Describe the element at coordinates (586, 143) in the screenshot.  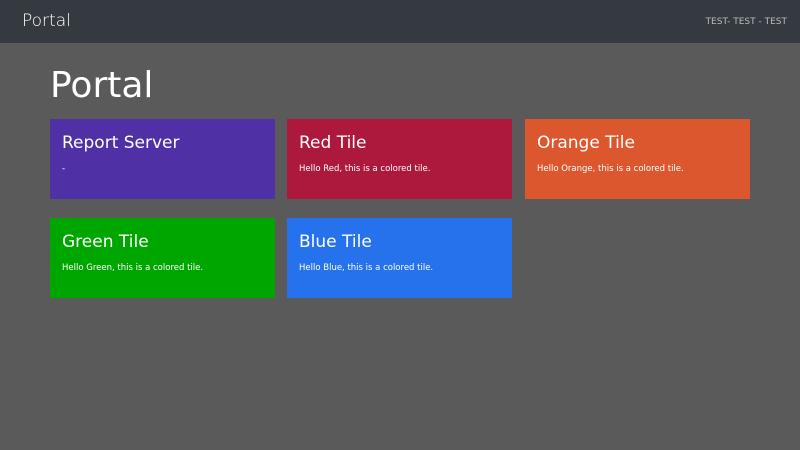
I see `tile-title: Orange Tile` at that location.